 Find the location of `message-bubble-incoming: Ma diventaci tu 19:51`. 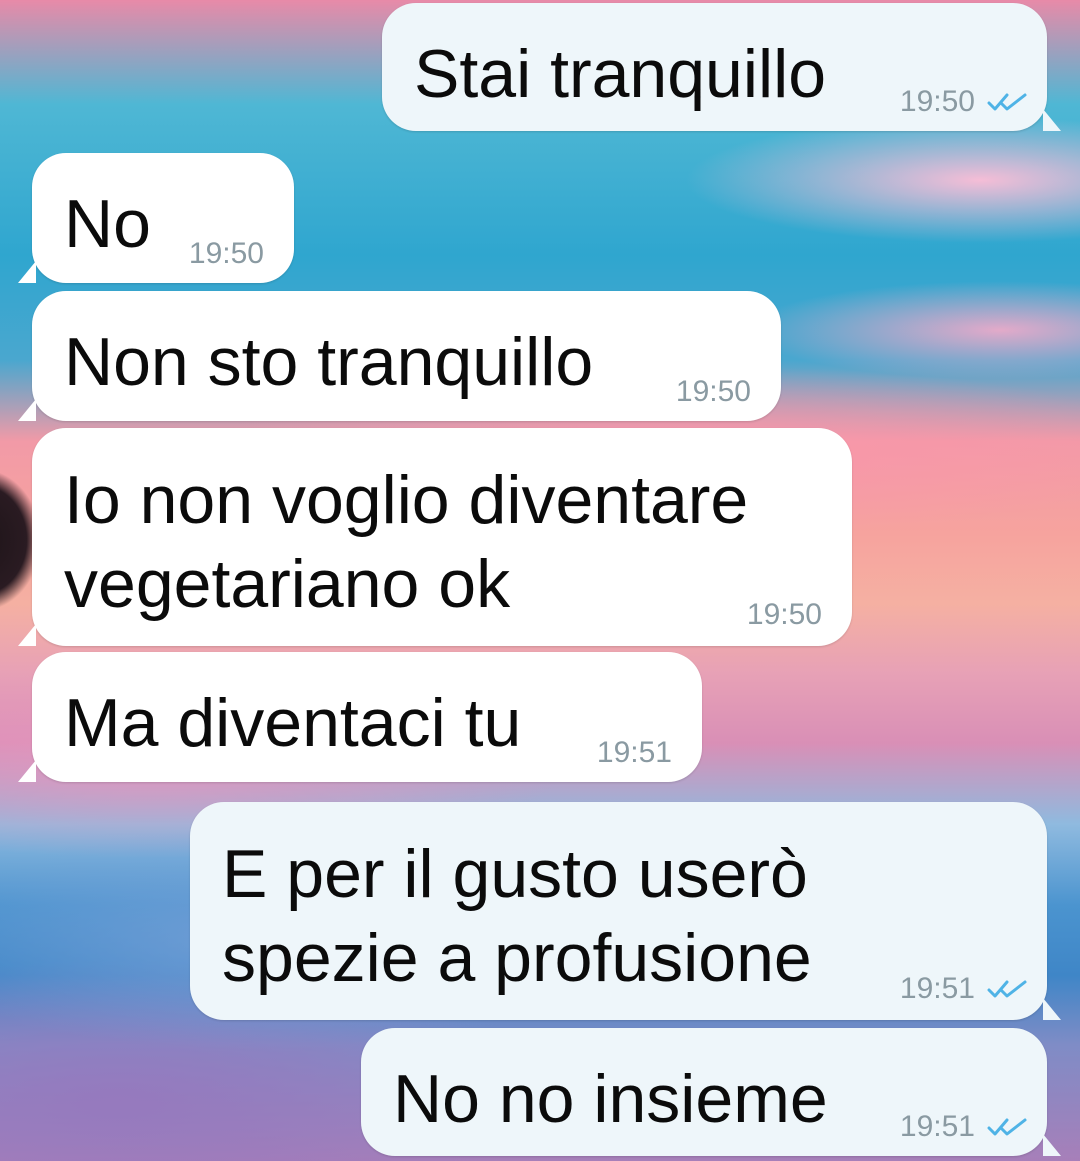

message-bubble-incoming: Ma diventaci tu 19:51 is located at coordinates (360, 717).